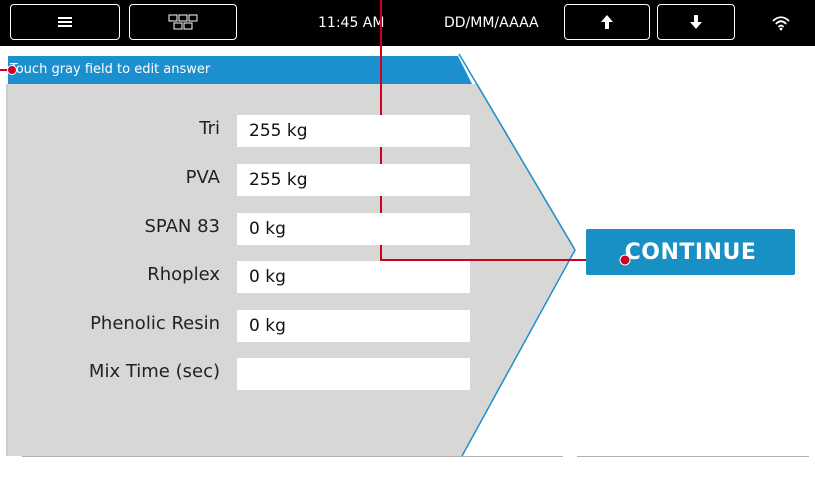  What do you see at coordinates (353, 180) in the screenshot?
I see `field-pva: 255 kg` at bounding box center [353, 180].